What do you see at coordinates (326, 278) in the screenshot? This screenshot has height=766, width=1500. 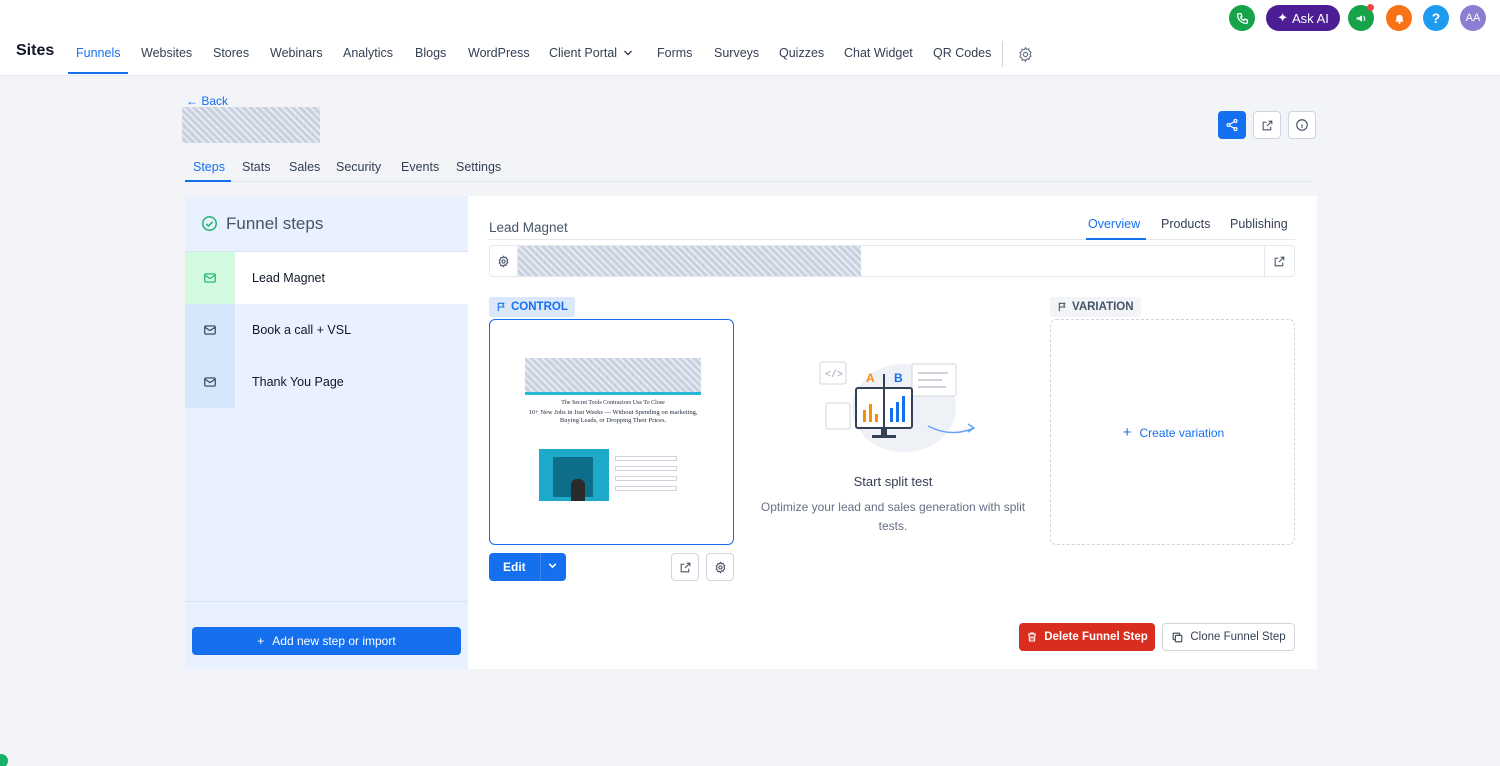 I see `step-item-lead-magnet: Lead Magnet` at bounding box center [326, 278].